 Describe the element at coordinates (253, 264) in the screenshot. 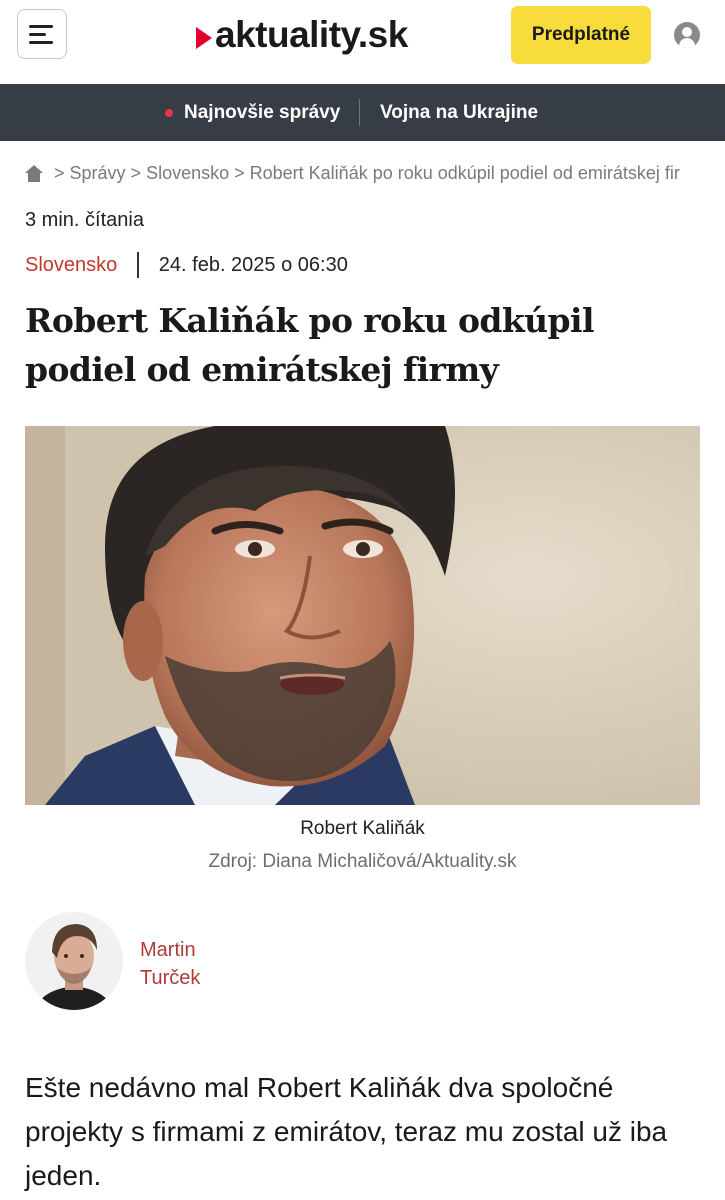

I see `publish-date: 24. feb. 2025 o 06:30` at that location.